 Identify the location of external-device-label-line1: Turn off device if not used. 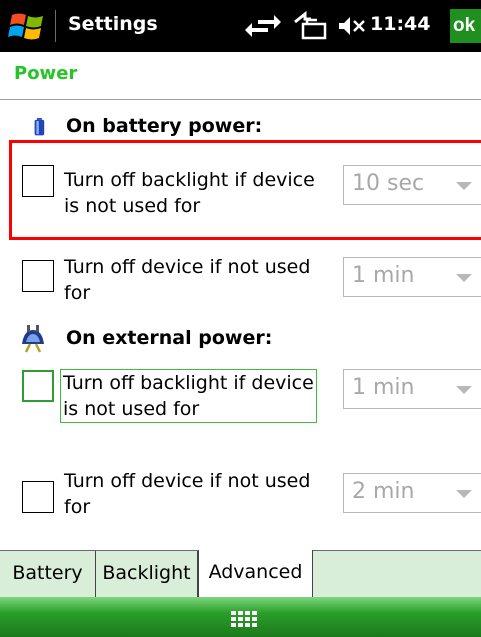
(187, 481).